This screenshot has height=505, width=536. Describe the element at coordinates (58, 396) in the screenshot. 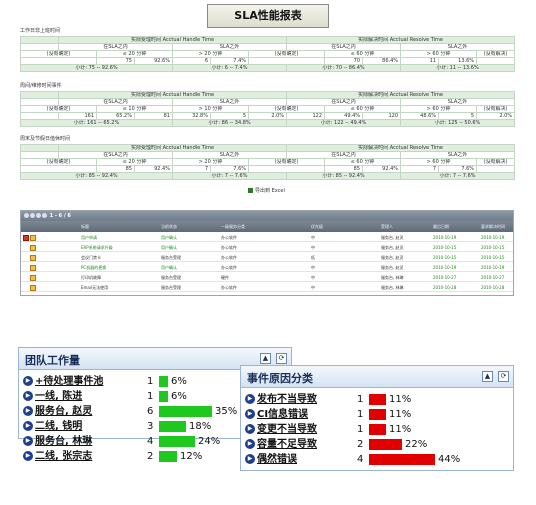

I see `item-label: 一线, 陈进` at that location.